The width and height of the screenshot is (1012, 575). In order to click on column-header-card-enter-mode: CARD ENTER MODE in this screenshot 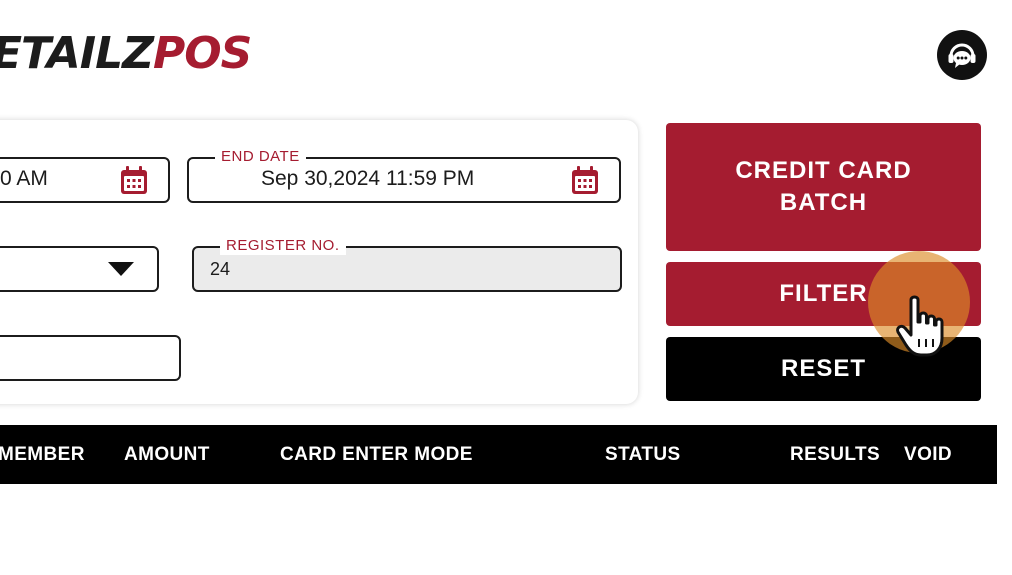, I will do `click(376, 455)`.